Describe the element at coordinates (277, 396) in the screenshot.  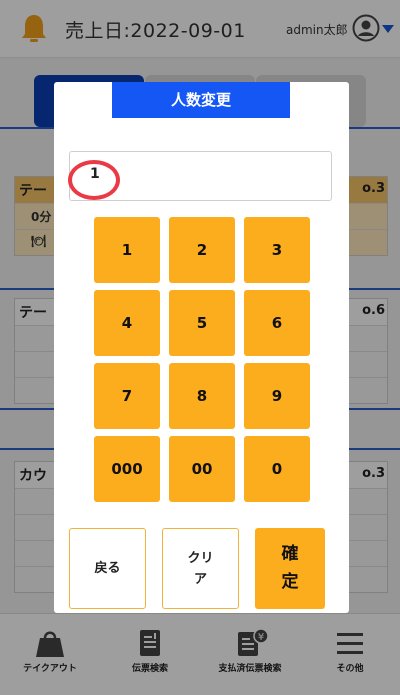
I see `key-9: 9` at that location.